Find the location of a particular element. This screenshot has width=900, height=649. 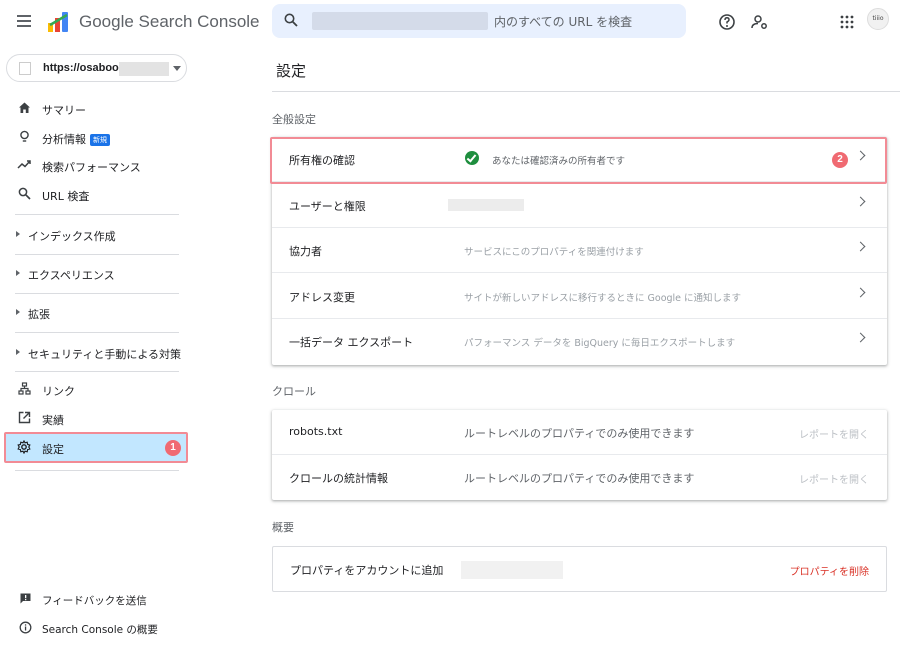

lightbulb-icon is located at coordinates (24, 137).